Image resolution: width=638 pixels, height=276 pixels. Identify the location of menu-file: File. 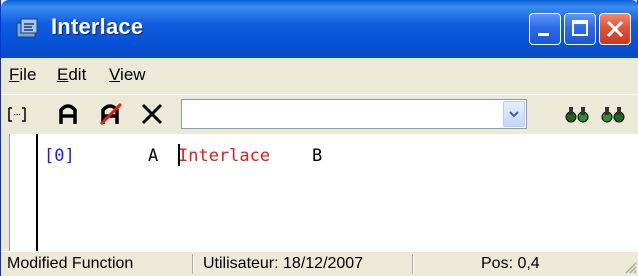
(22, 75).